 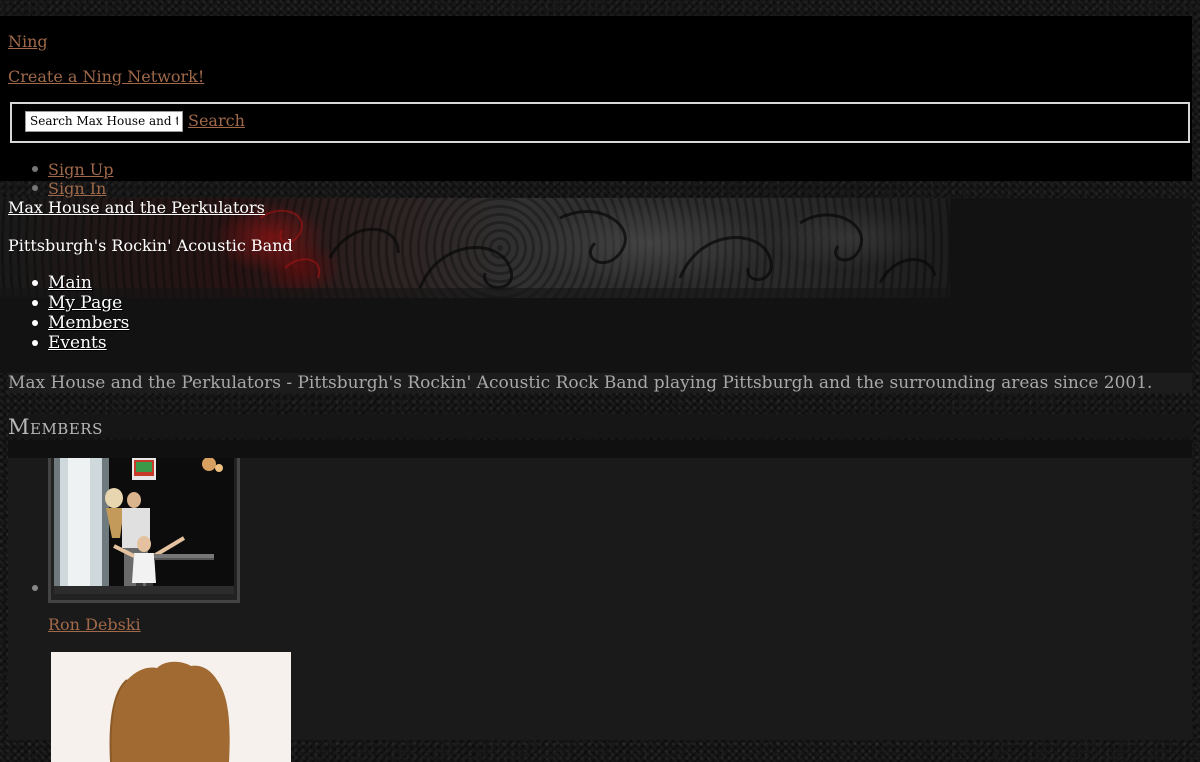 I want to click on main-nav: Main My Page Members Events, so click(x=80, y=313).